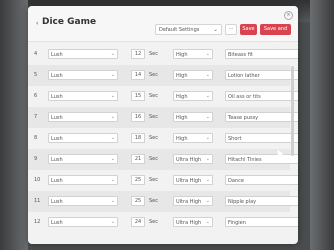 This screenshot has height=250, width=334. Describe the element at coordinates (292, 111) in the screenshot. I see `scrollbar` at that location.